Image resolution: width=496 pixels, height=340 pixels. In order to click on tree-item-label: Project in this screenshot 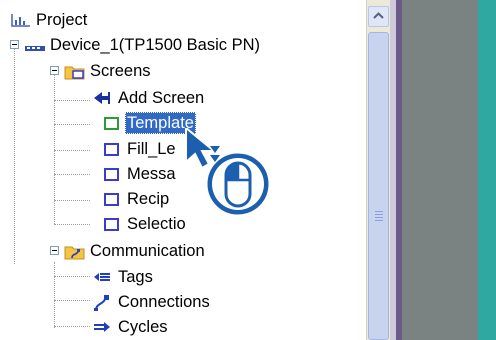, I will do `click(62, 20)`.